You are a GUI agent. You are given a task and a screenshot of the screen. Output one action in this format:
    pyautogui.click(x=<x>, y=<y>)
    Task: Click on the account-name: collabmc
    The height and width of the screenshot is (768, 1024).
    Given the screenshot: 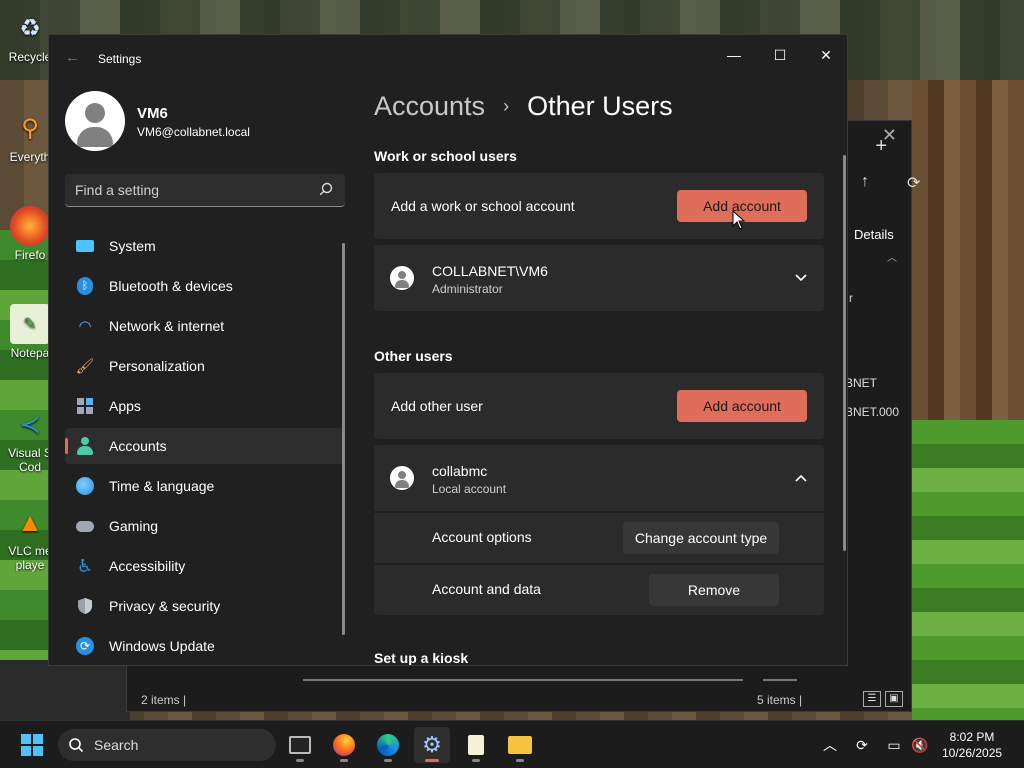 What is the action you would take?
    pyautogui.click(x=460, y=471)
    